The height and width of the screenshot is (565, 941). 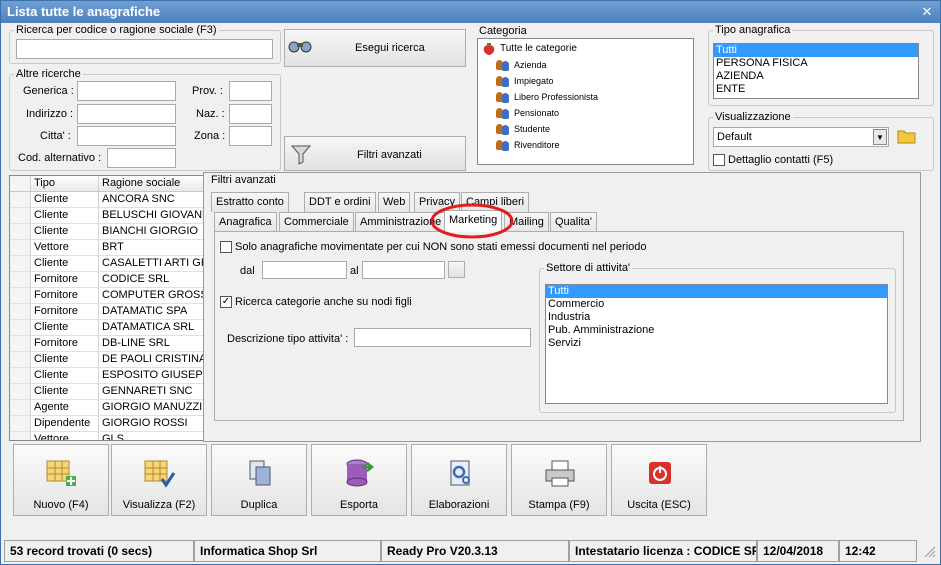 I want to click on table-row: Cliente BELUSCHI GIOVANNI, so click(x=107, y=216).